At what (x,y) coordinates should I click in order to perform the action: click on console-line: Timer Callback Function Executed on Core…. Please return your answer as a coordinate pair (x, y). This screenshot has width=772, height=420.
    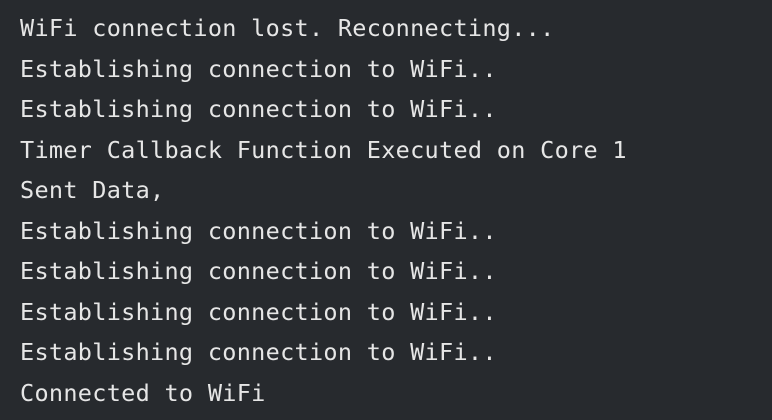
    Looking at the image, I should click on (323, 149).